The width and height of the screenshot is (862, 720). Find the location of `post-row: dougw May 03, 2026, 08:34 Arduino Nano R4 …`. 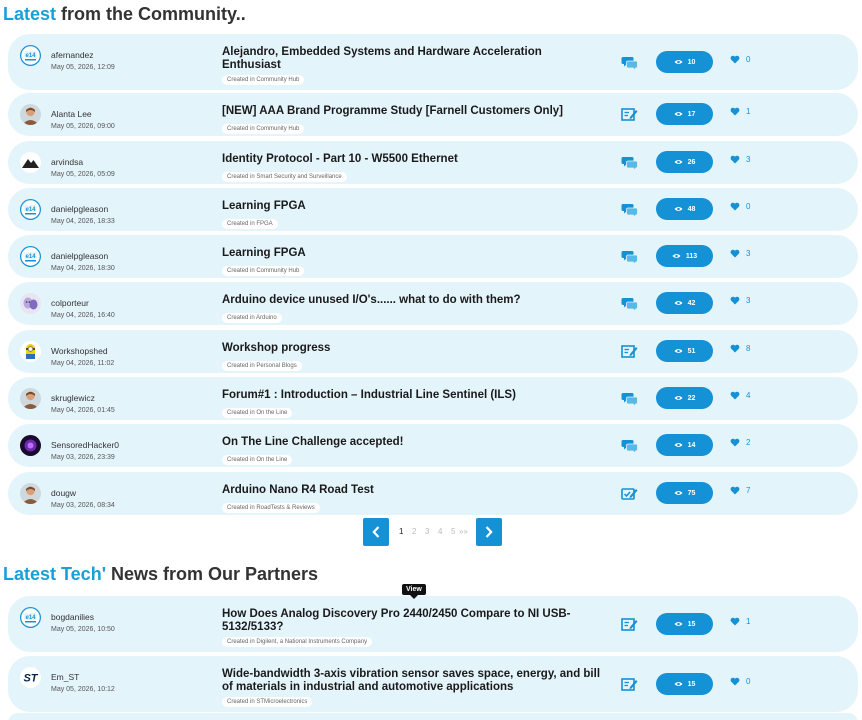

post-row: dougw May 03, 2026, 08:34 Arduino Nano R4 … is located at coordinates (433, 493).